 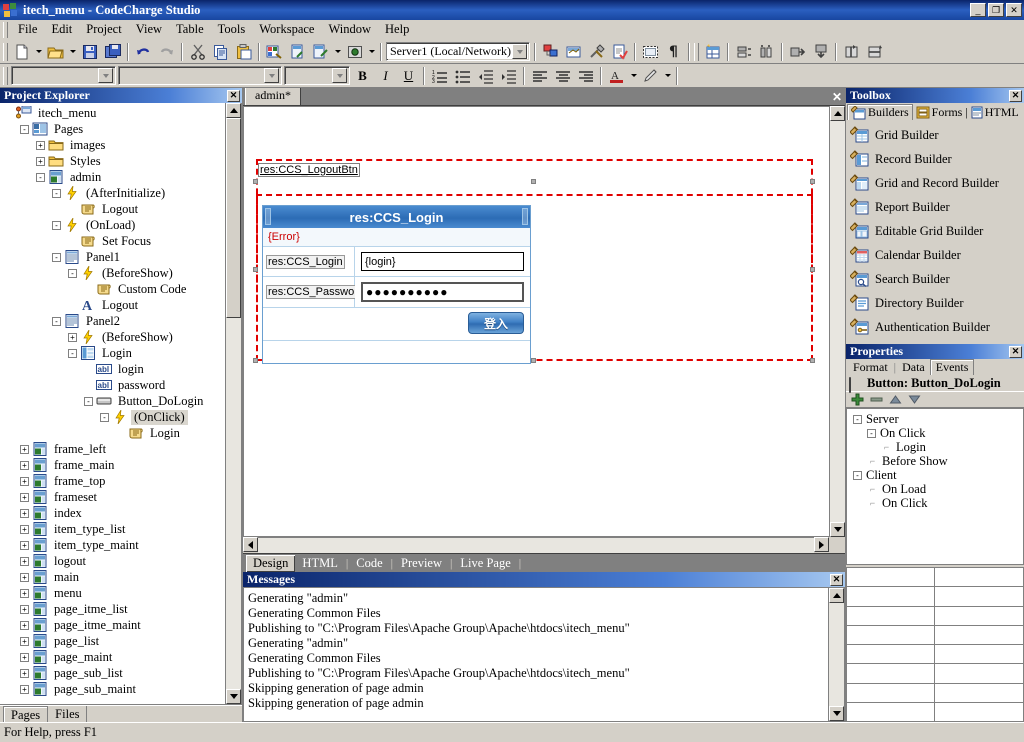 I want to click on publish-page-icon, so click(x=297, y=52).